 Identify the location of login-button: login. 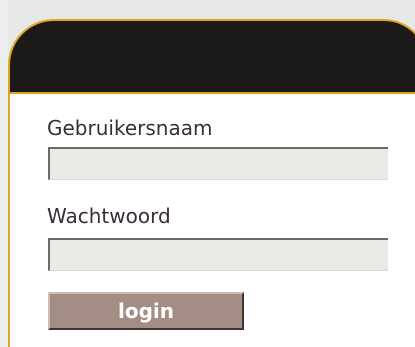
(146, 311).